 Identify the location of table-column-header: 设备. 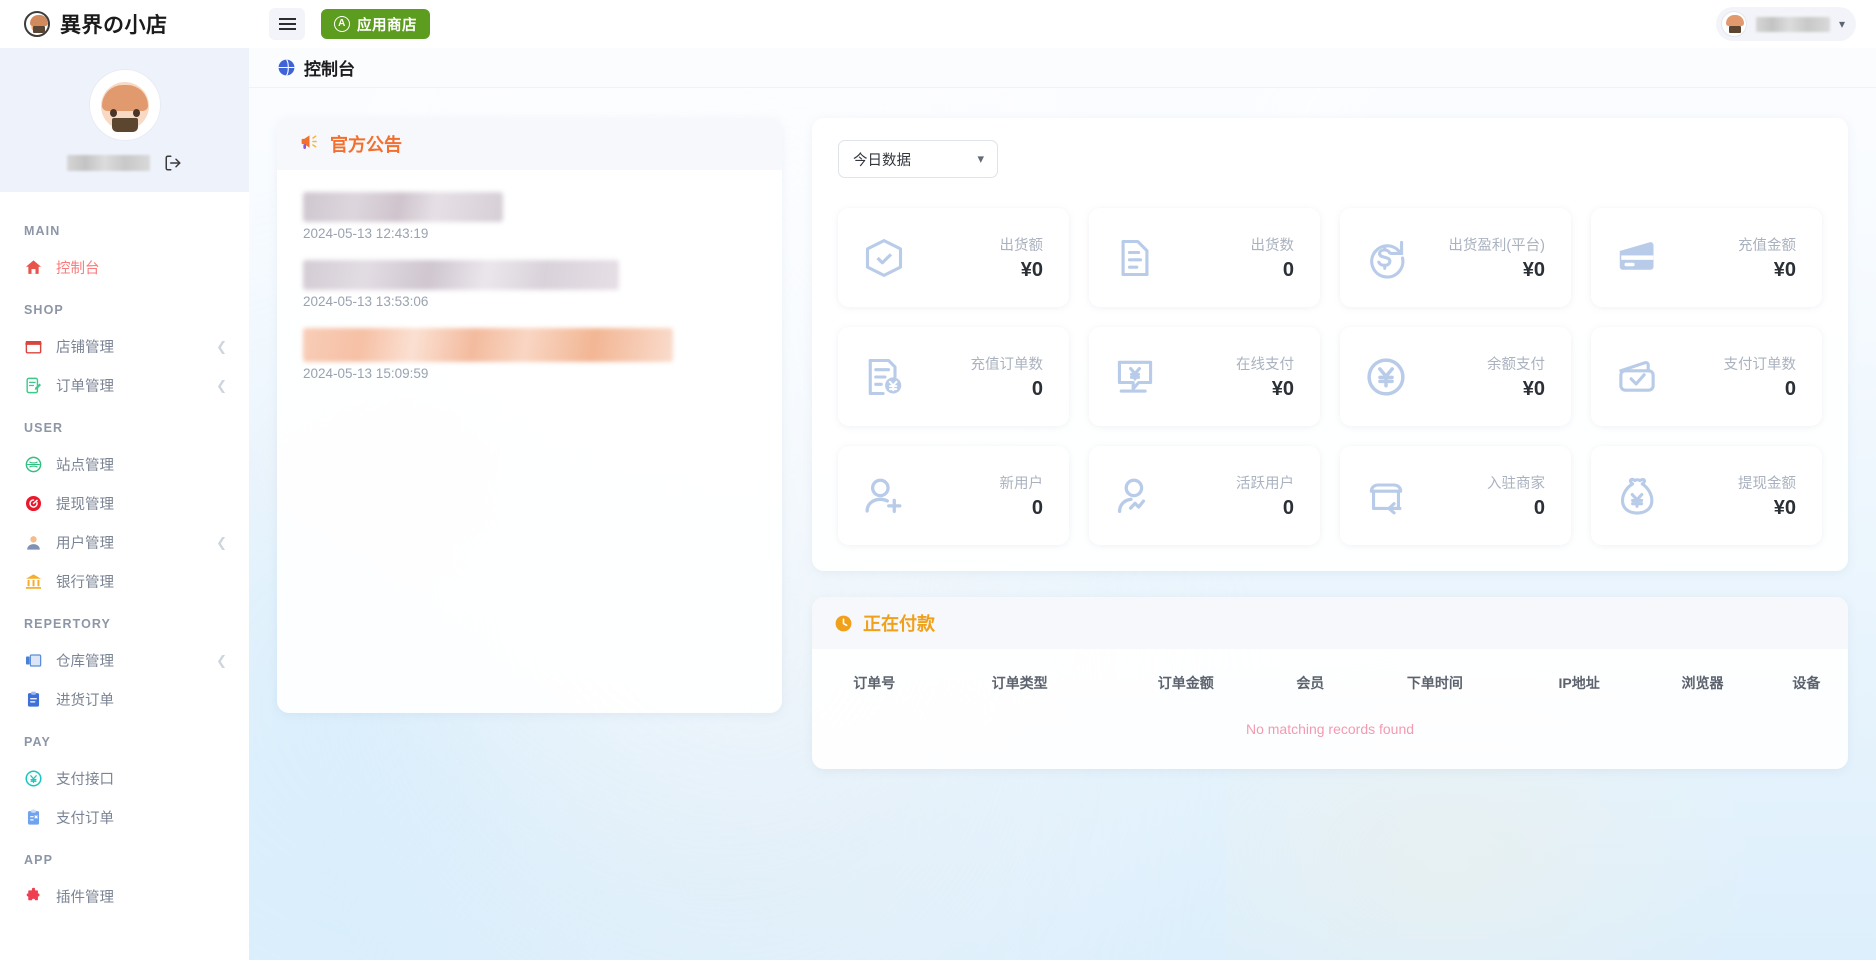
(1806, 682).